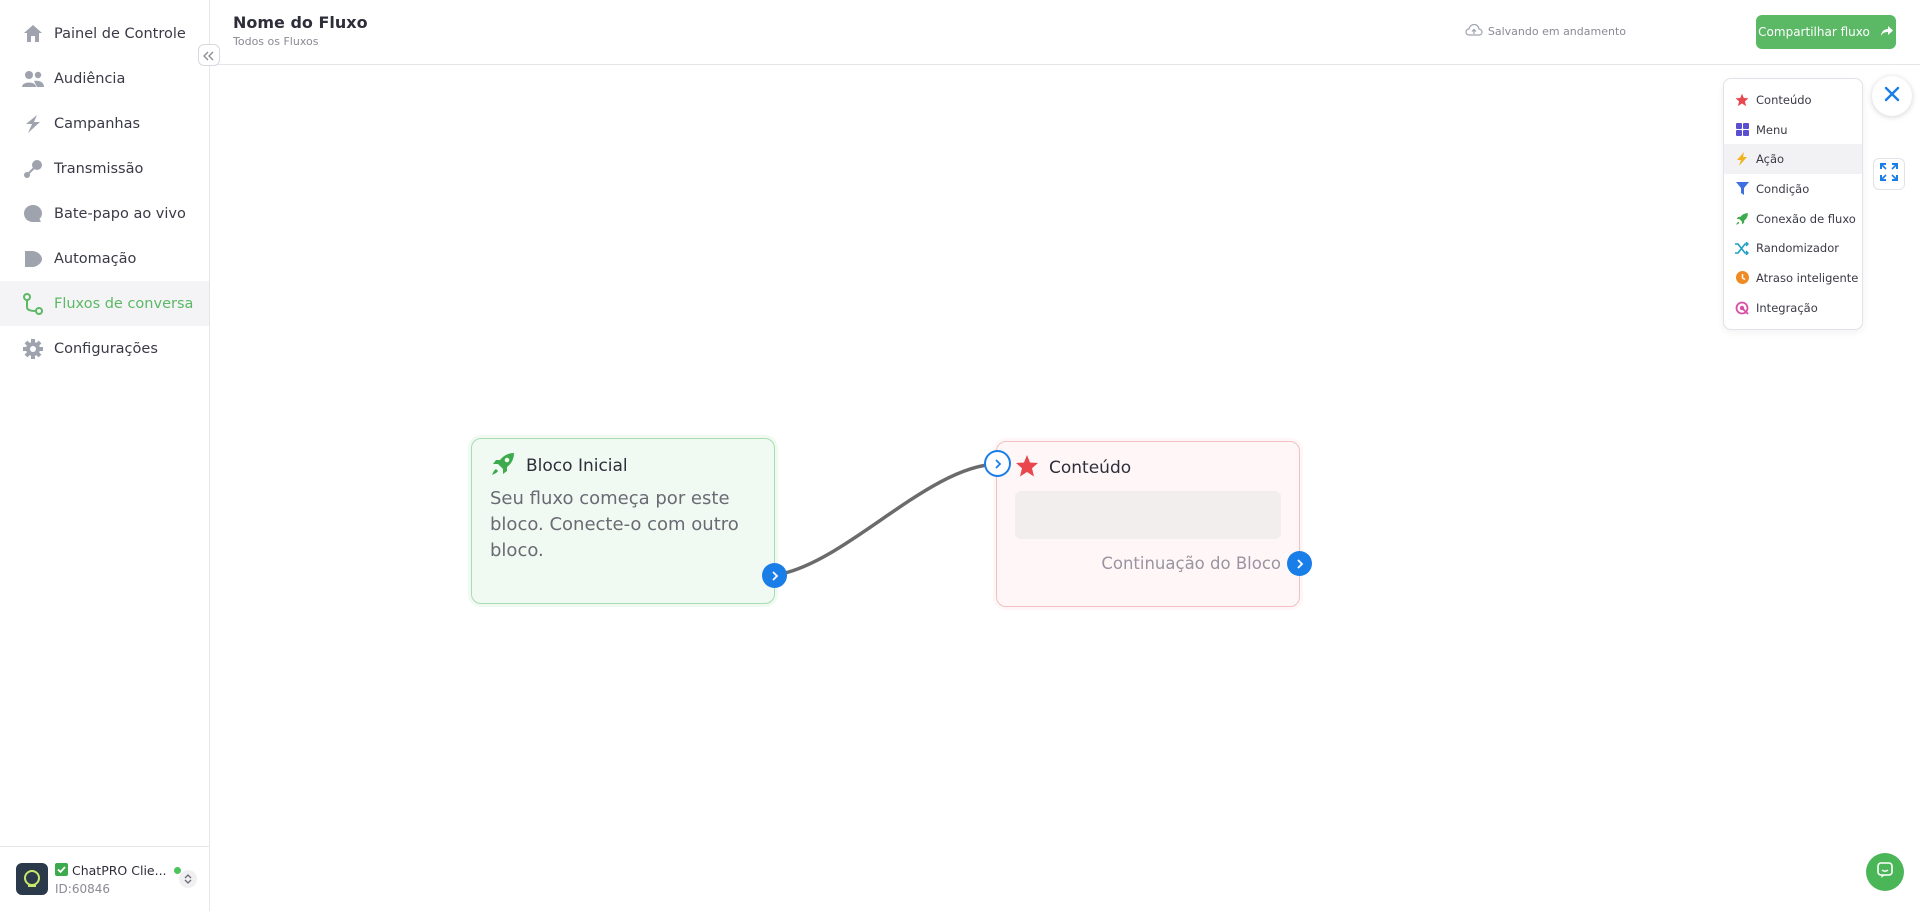  What do you see at coordinates (1797, 248) in the screenshot?
I see `menu-item-label: Randomizador` at bounding box center [1797, 248].